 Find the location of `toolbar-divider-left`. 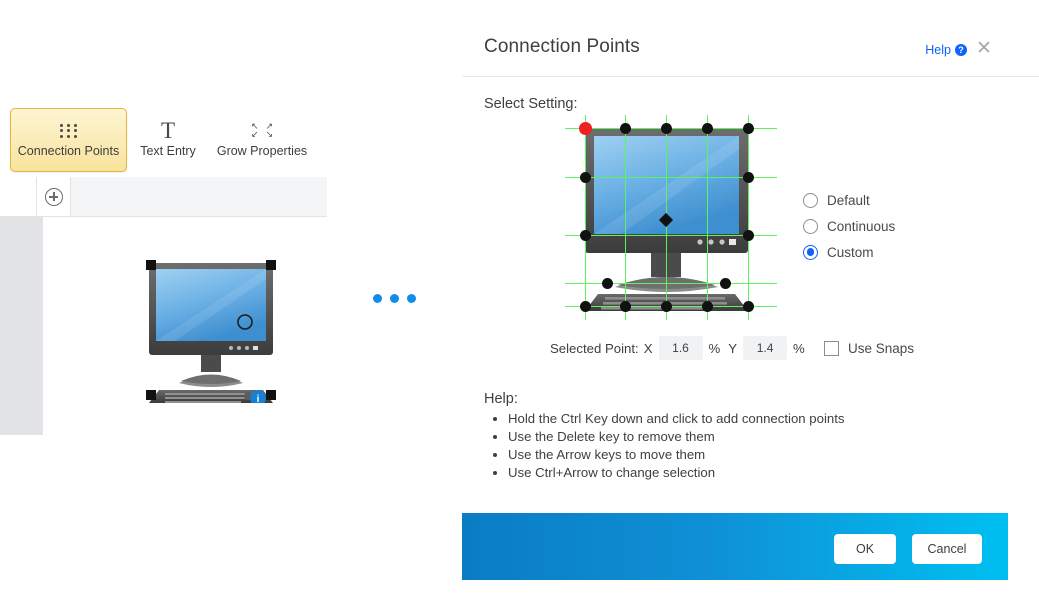

toolbar-divider-left is located at coordinates (36, 197).